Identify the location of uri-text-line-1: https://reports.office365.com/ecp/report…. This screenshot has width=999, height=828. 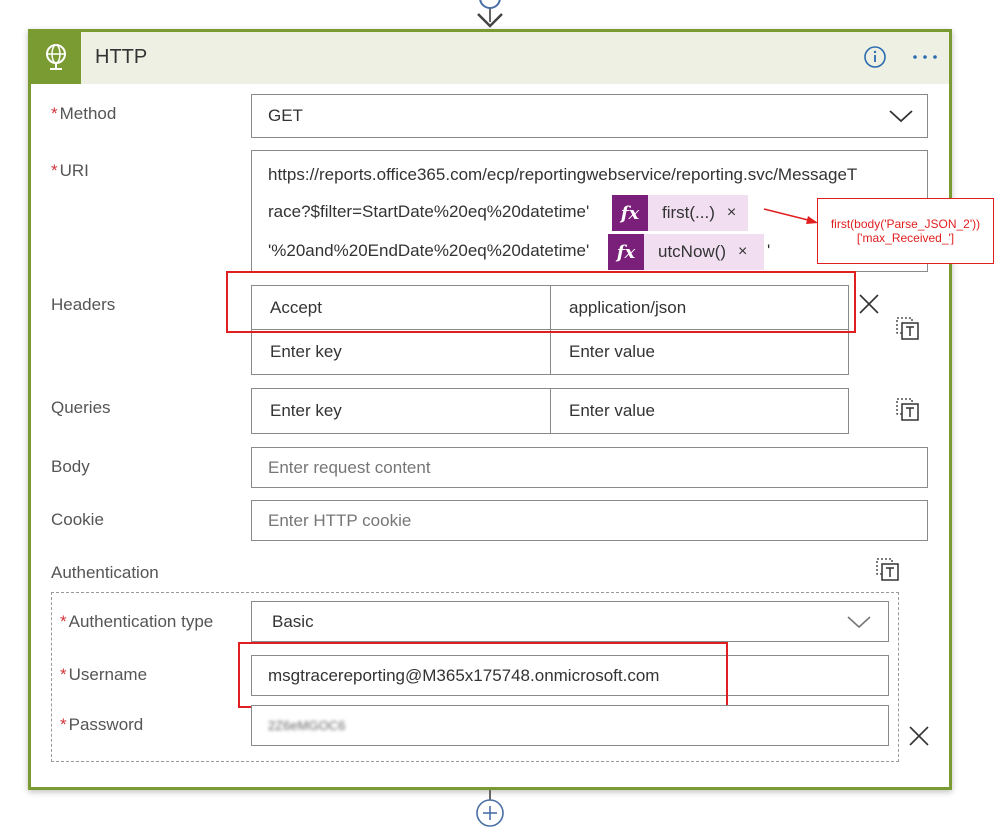
(563, 174).